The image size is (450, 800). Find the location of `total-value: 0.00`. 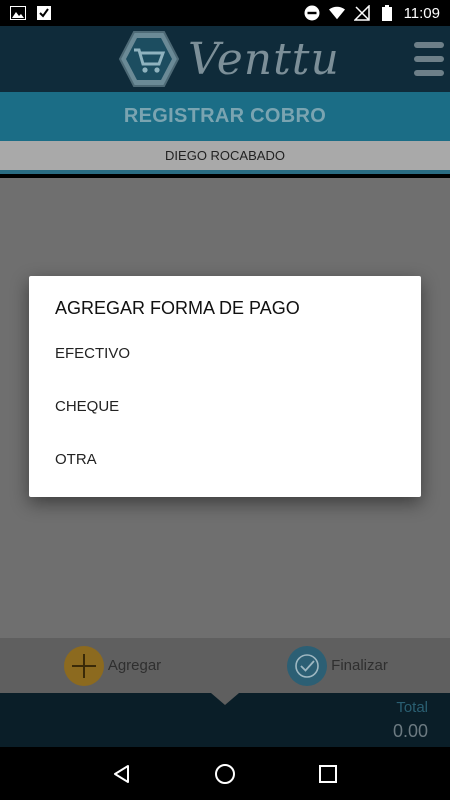

total-value: 0.00 is located at coordinates (410, 731).